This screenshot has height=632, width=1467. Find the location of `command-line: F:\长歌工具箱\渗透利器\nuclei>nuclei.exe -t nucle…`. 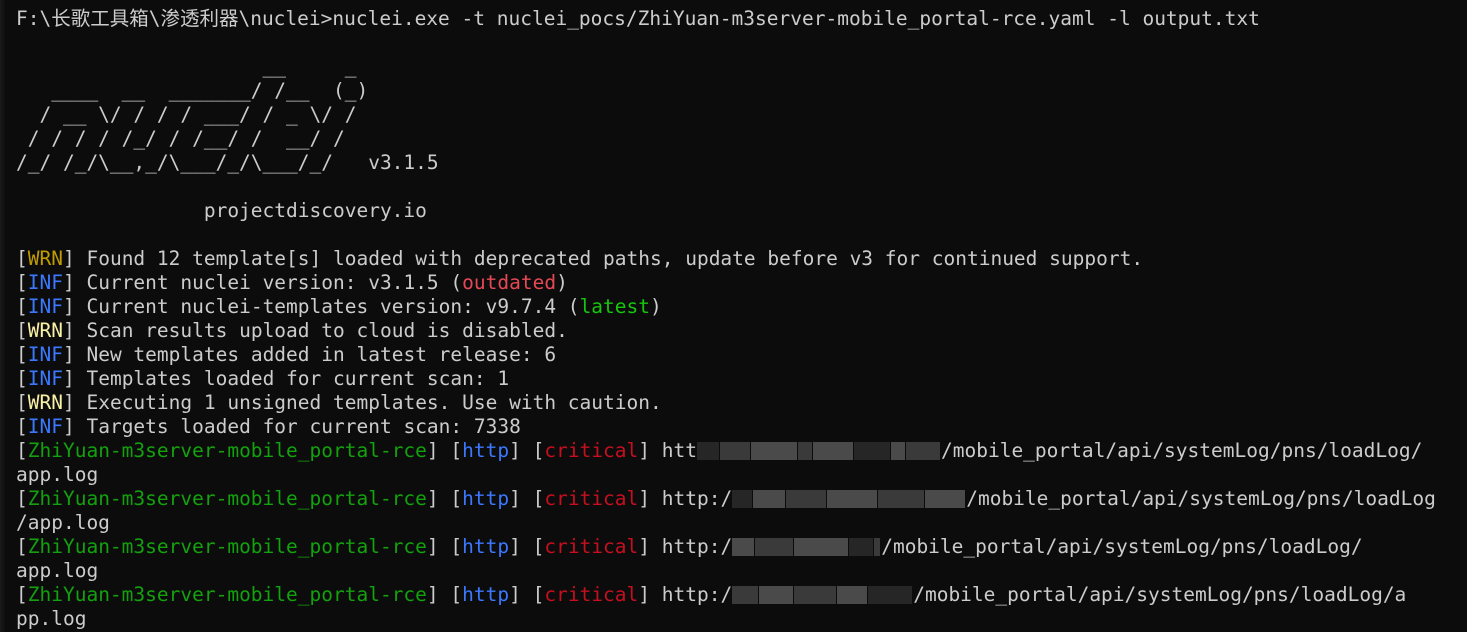

command-line: F:\长歌工具箱\渗透利器\nuclei>nuclei.exe -t nucle… is located at coordinates (741, 19).